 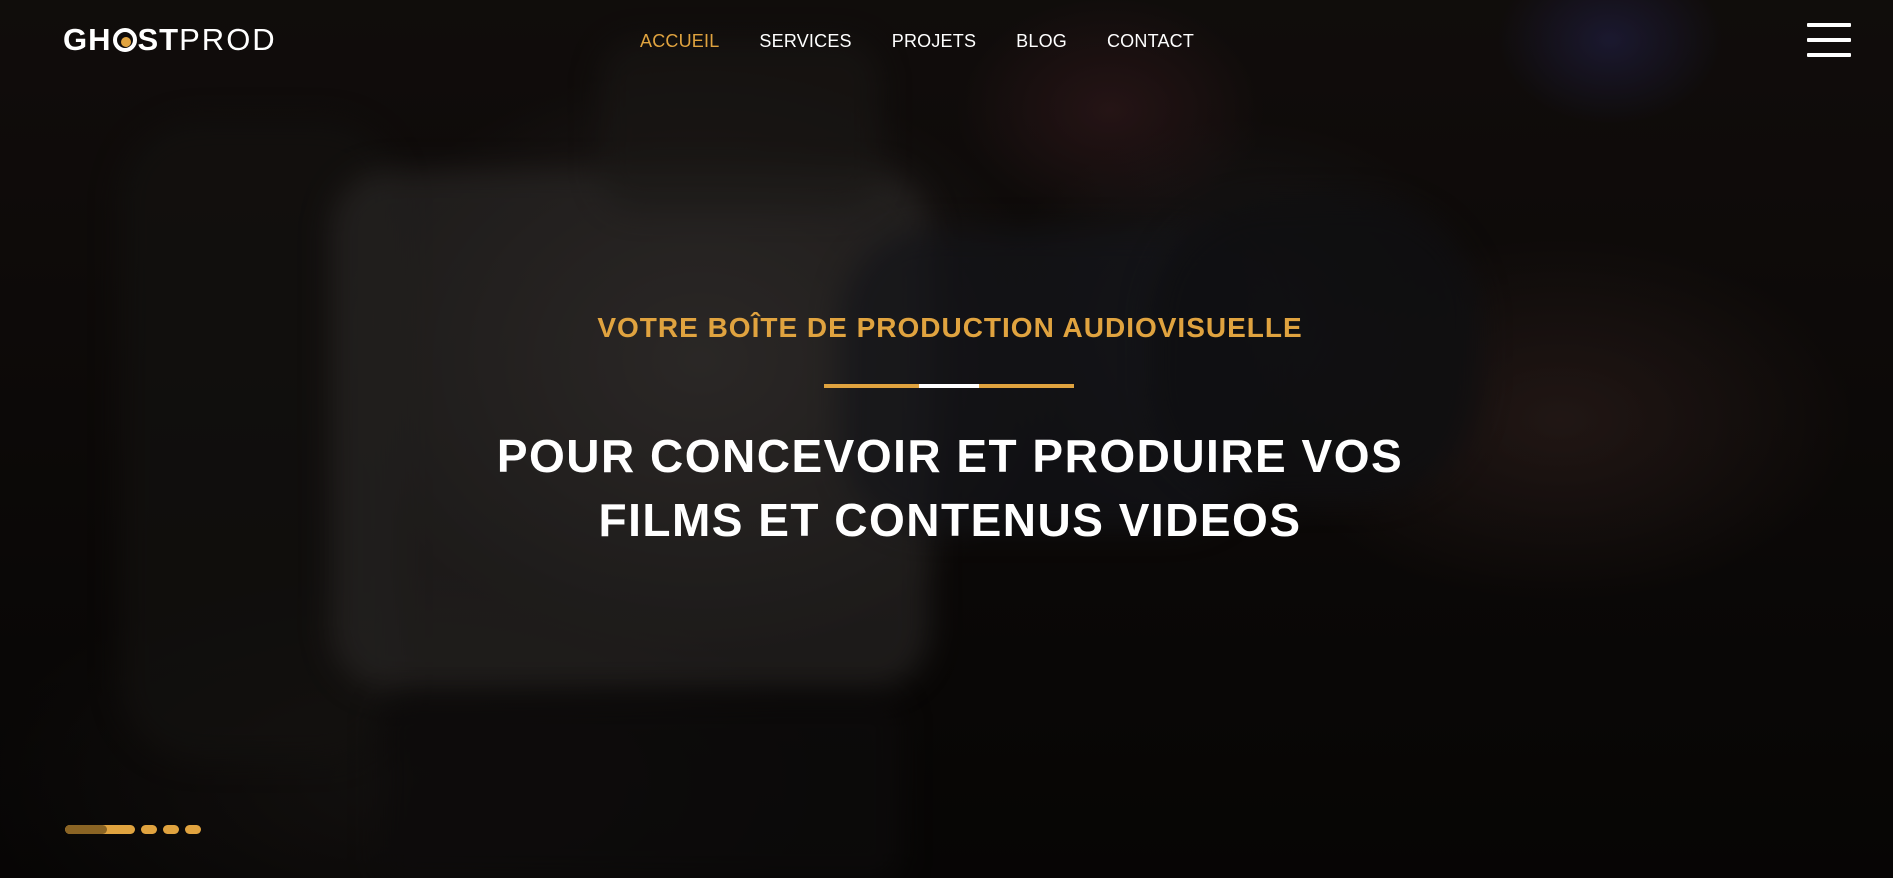 What do you see at coordinates (934, 41) in the screenshot?
I see `nav-item-projets: PROJETS` at bounding box center [934, 41].